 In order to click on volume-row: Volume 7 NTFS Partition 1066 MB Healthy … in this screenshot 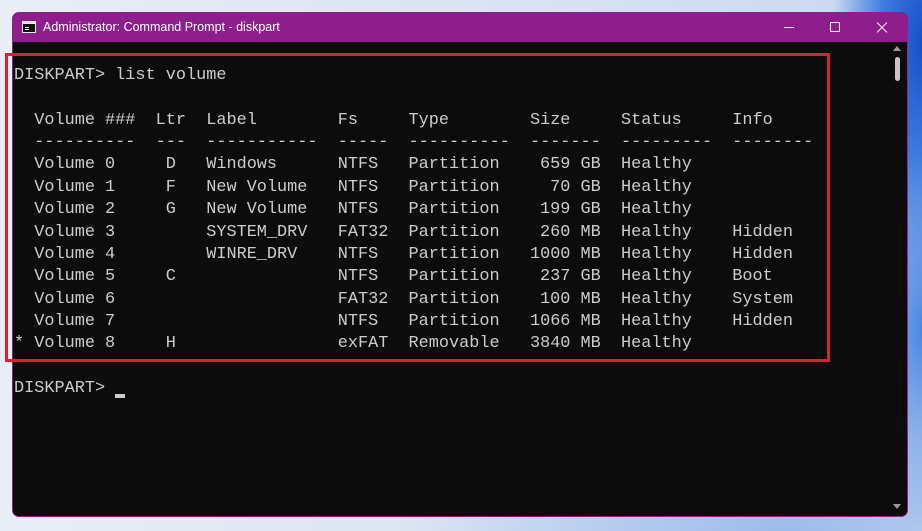, I will do `click(413, 322)`.